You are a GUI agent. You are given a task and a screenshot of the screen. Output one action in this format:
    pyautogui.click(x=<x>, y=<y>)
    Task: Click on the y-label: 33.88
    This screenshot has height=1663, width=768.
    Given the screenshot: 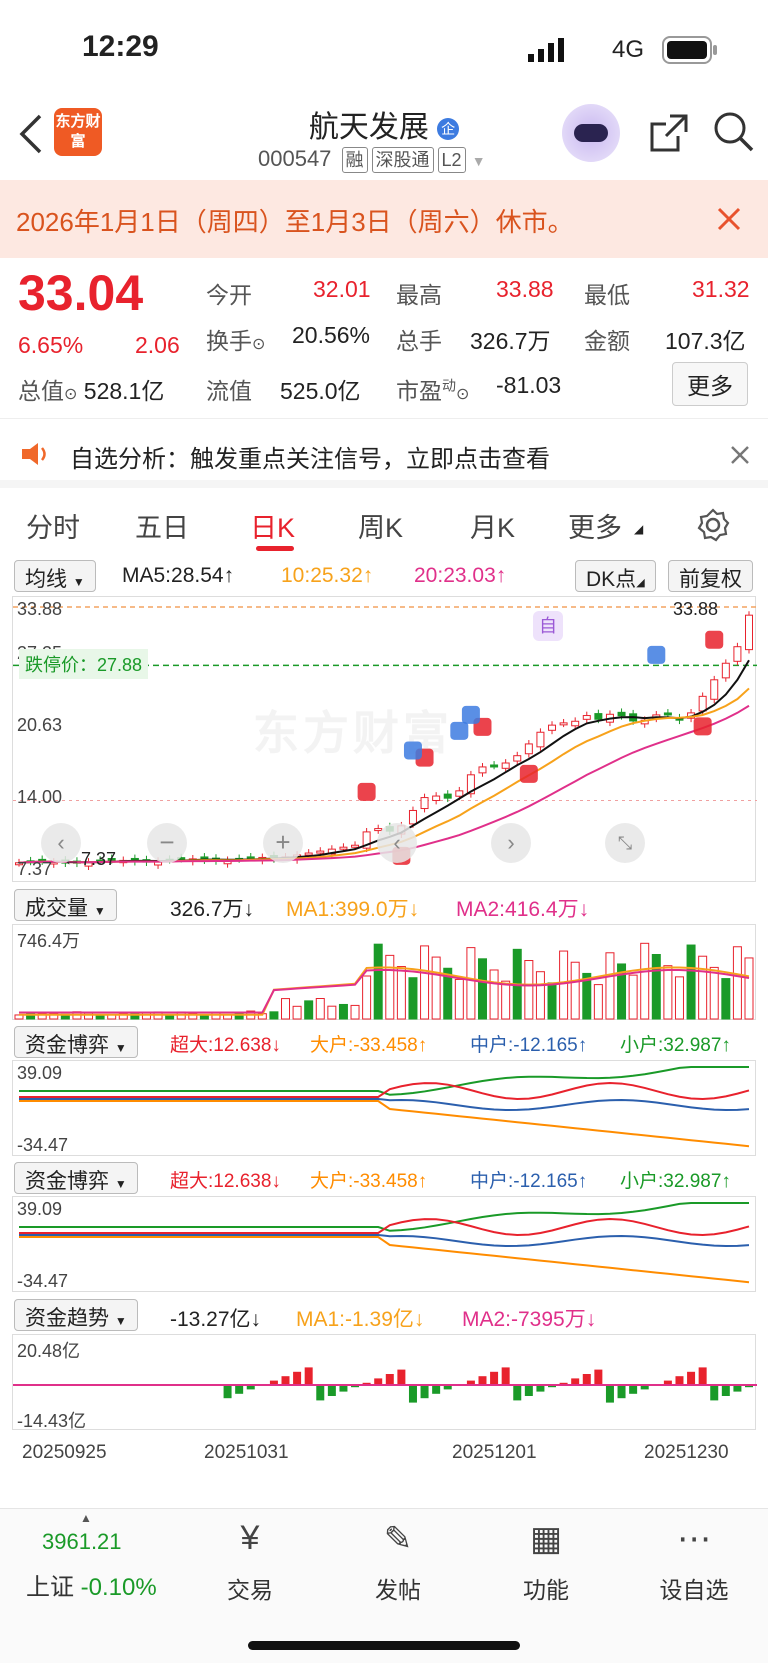 What is the action you would take?
    pyautogui.click(x=39, y=609)
    